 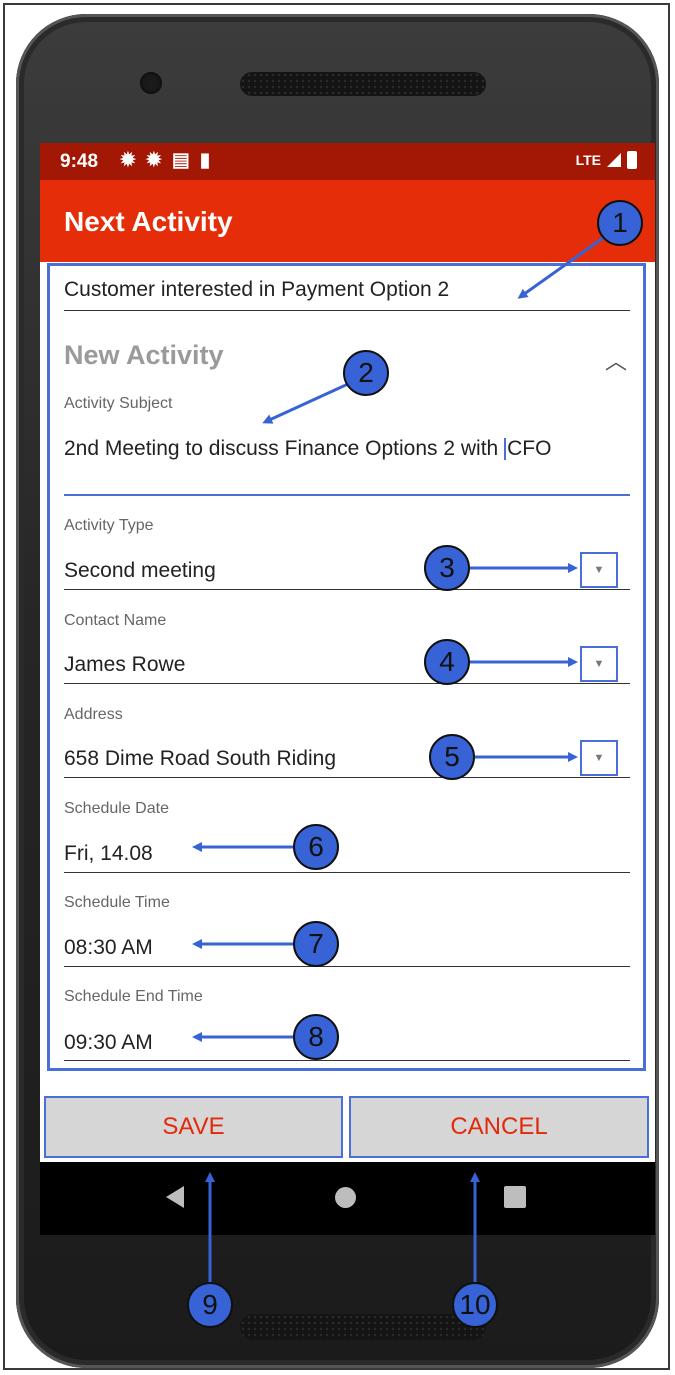 I want to click on contact-name-label: Contact Name, so click(x=115, y=620).